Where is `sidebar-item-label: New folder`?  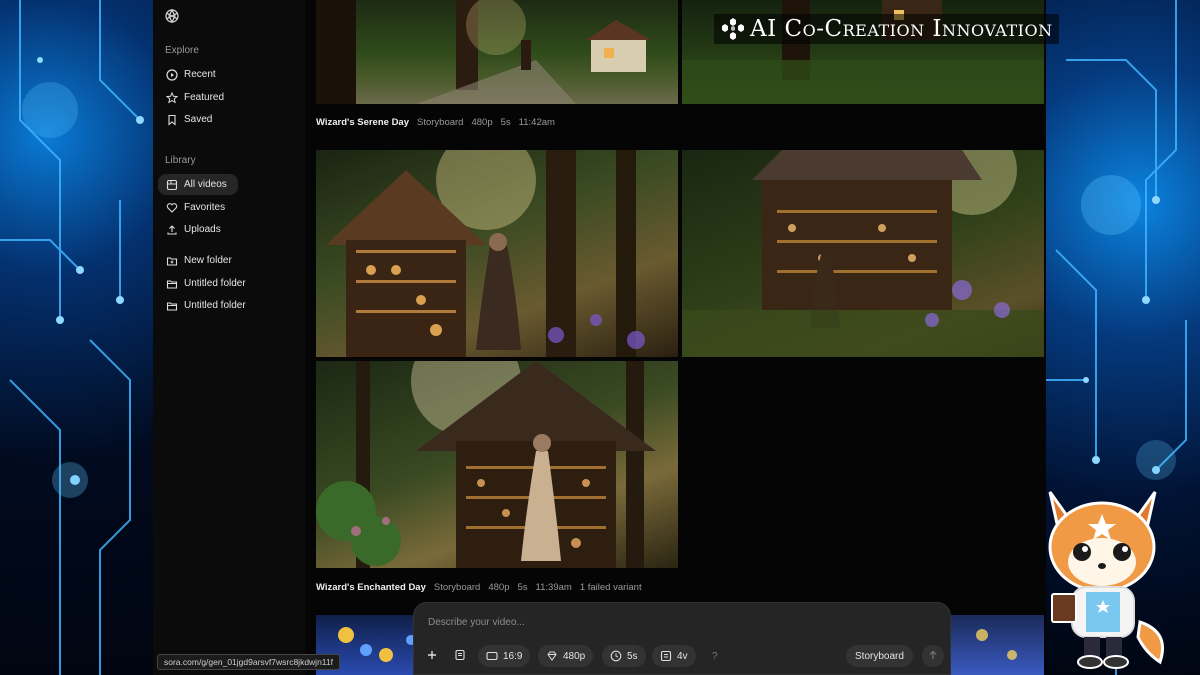
sidebar-item-label: New folder is located at coordinates (208, 260).